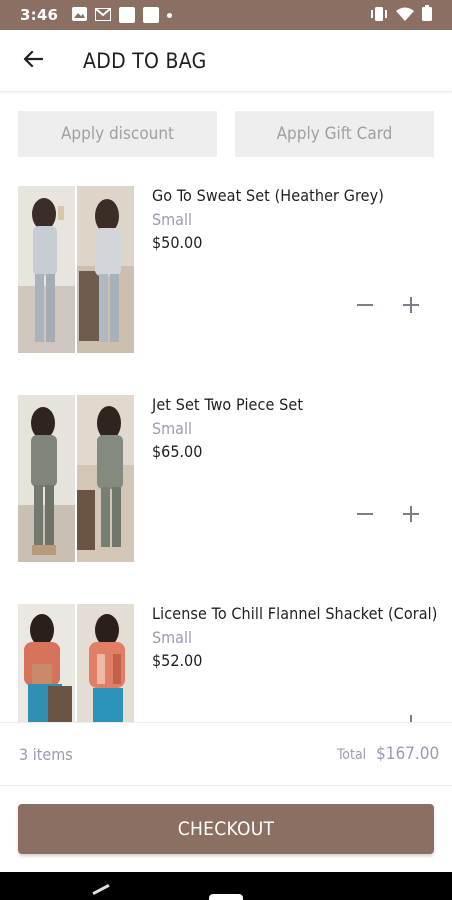 The height and width of the screenshot is (900, 452). I want to click on mail-icon, so click(103, 15).